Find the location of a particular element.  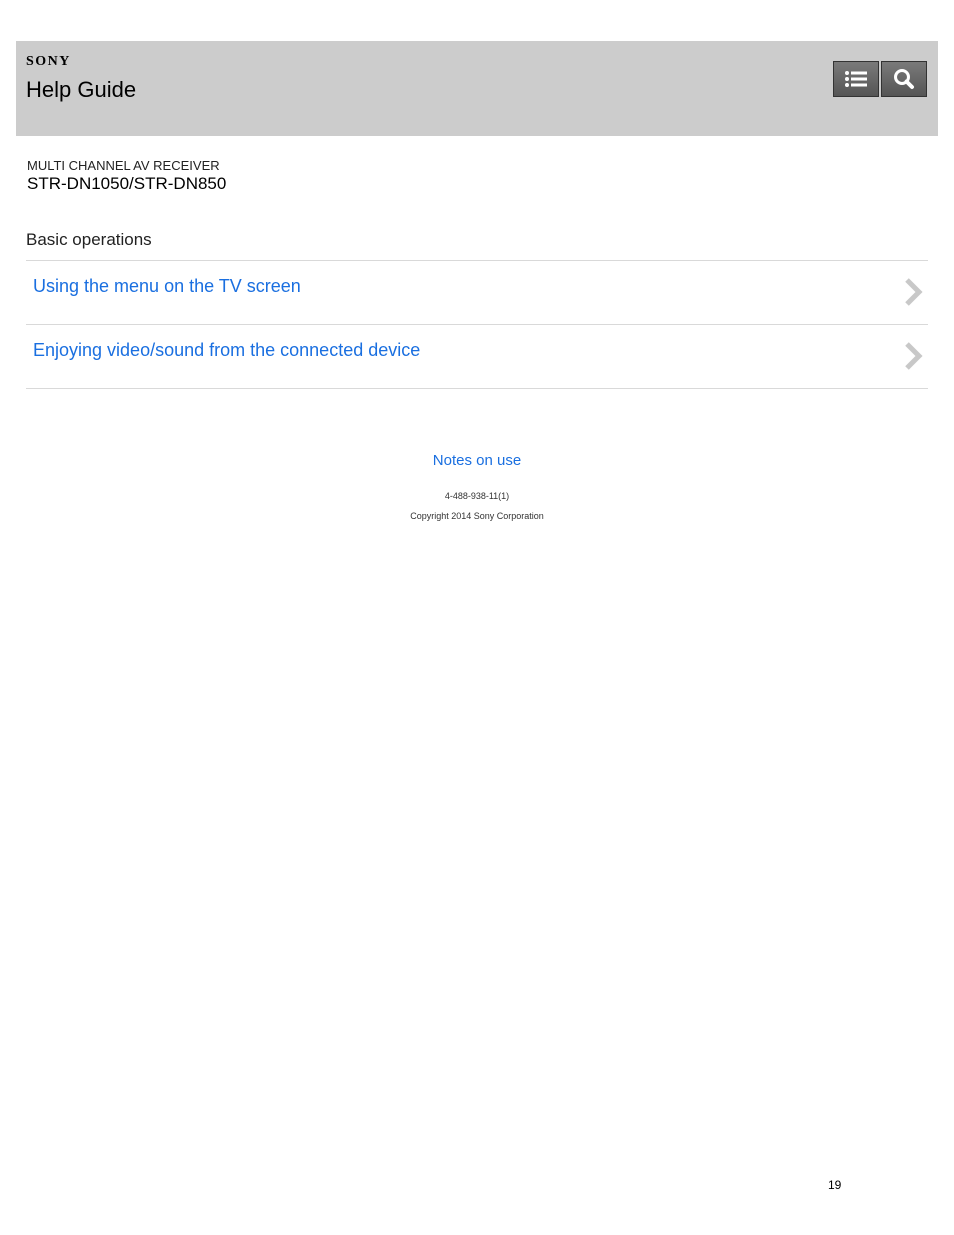

document-id: 4-488-938-11(1) is located at coordinates (477, 496).